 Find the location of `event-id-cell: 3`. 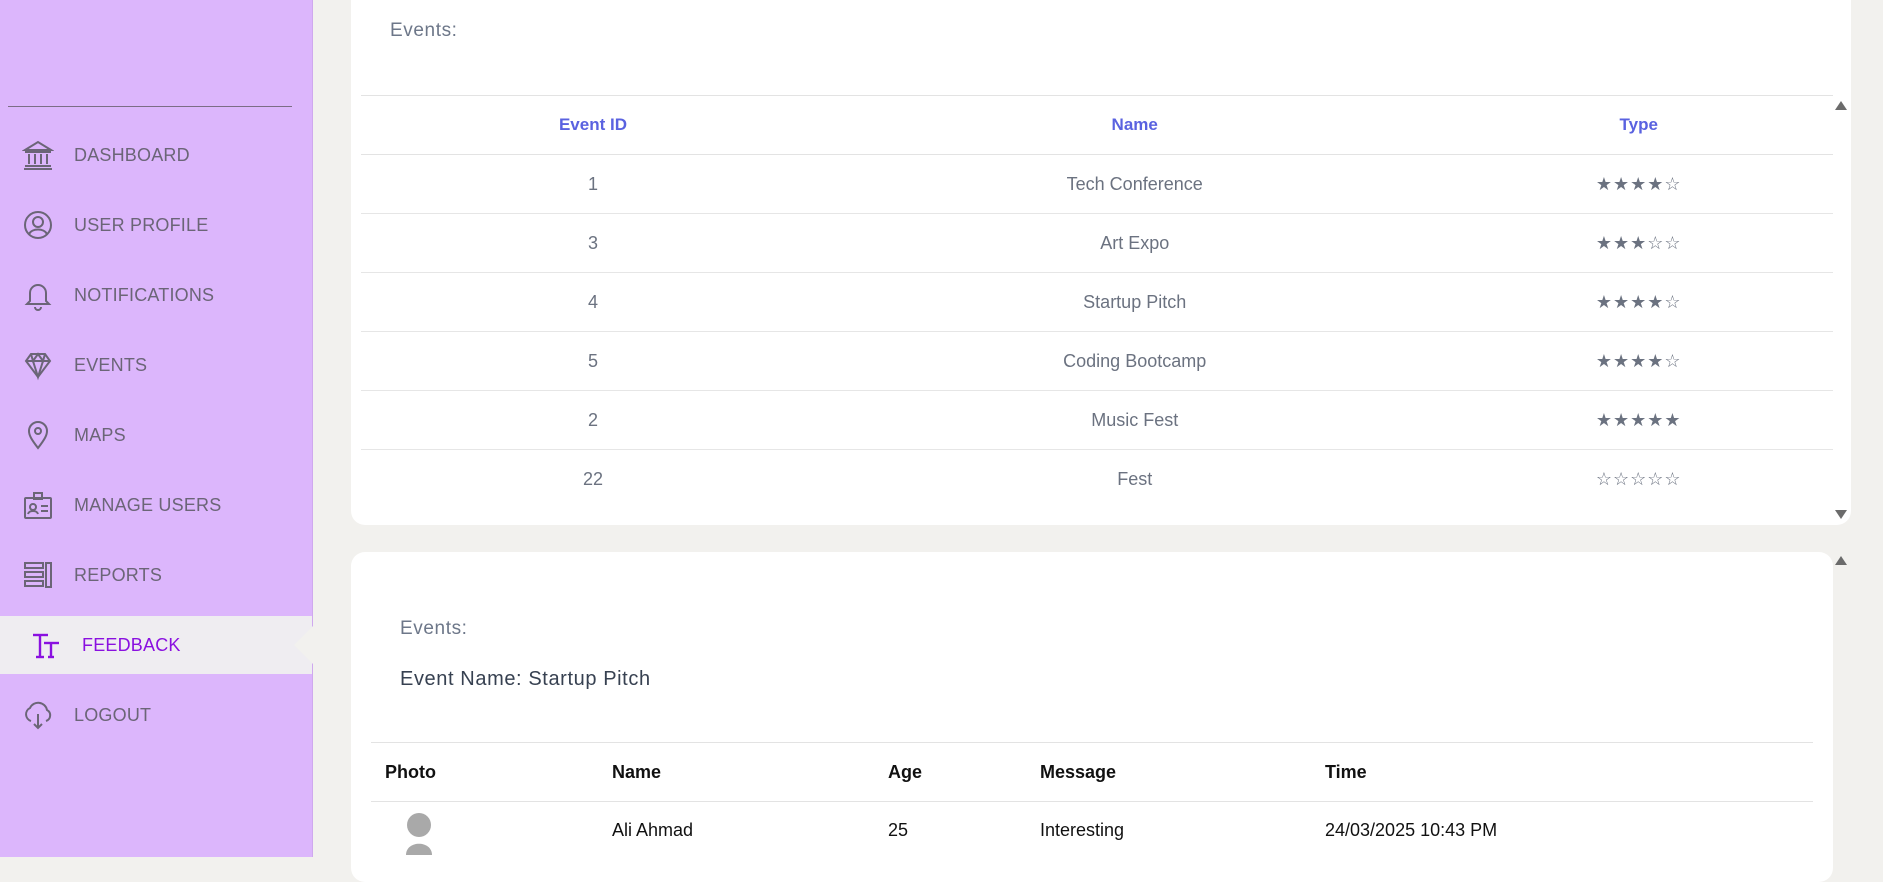

event-id-cell: 3 is located at coordinates (593, 243).